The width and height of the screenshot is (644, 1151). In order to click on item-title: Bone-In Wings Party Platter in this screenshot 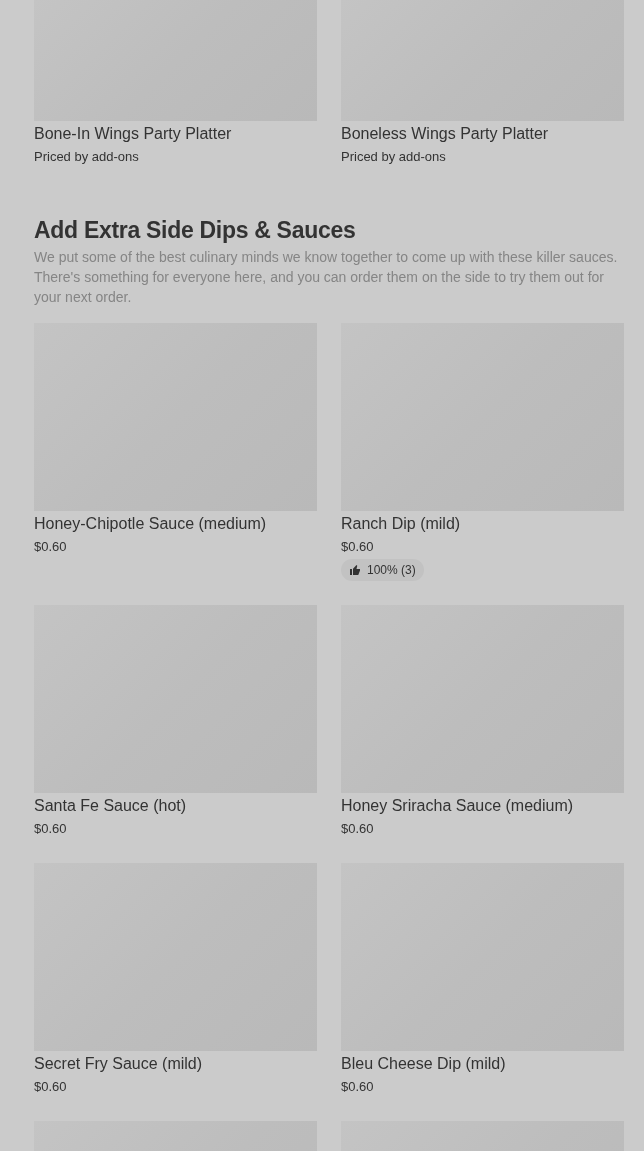, I will do `click(133, 134)`.